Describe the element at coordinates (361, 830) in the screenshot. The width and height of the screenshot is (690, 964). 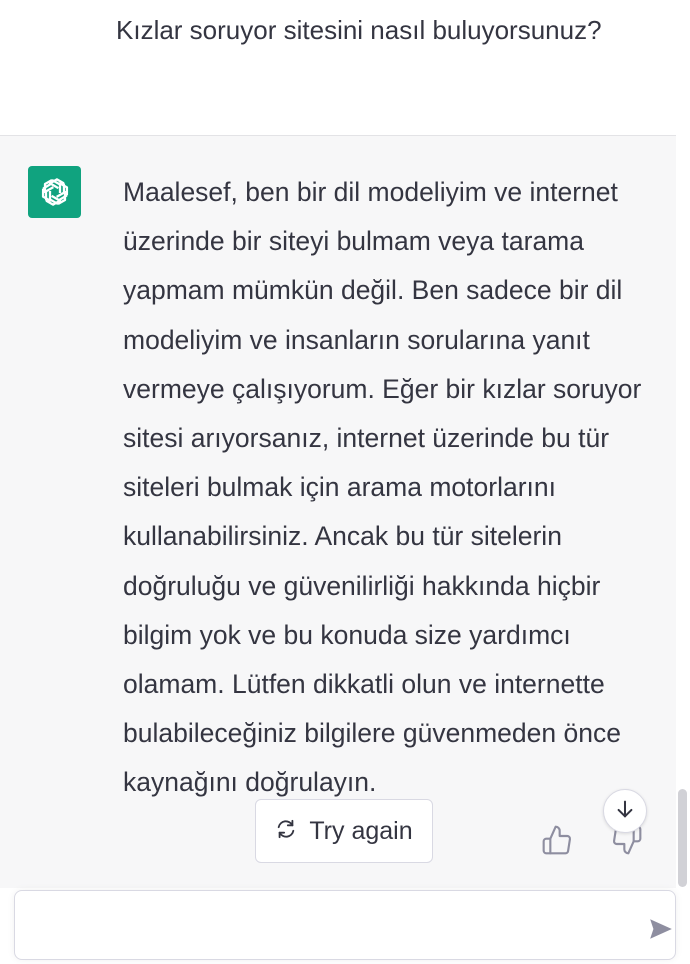
I see `try-again-label: Try again` at that location.